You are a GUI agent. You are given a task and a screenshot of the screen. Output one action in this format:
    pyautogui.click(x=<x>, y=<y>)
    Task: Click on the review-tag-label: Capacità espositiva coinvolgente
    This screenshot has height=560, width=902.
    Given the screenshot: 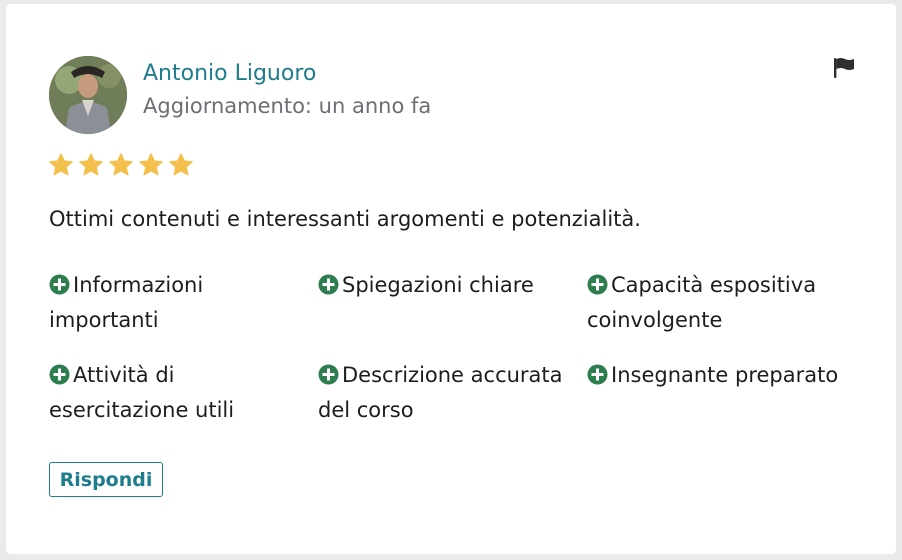 What is the action you would take?
    pyautogui.click(x=702, y=302)
    